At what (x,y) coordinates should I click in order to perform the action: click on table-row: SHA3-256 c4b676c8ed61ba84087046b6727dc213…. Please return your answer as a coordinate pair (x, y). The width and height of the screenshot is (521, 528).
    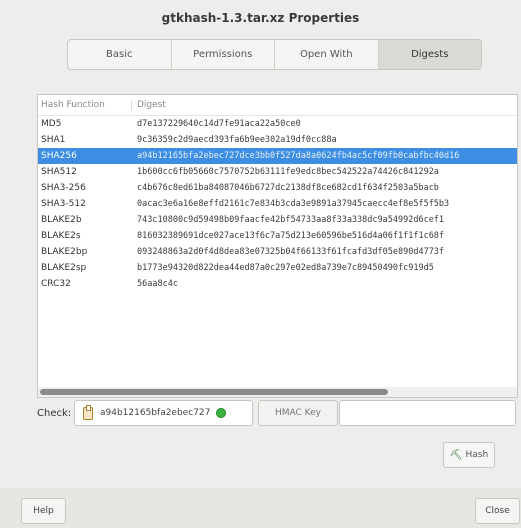
    Looking at the image, I should click on (277, 188).